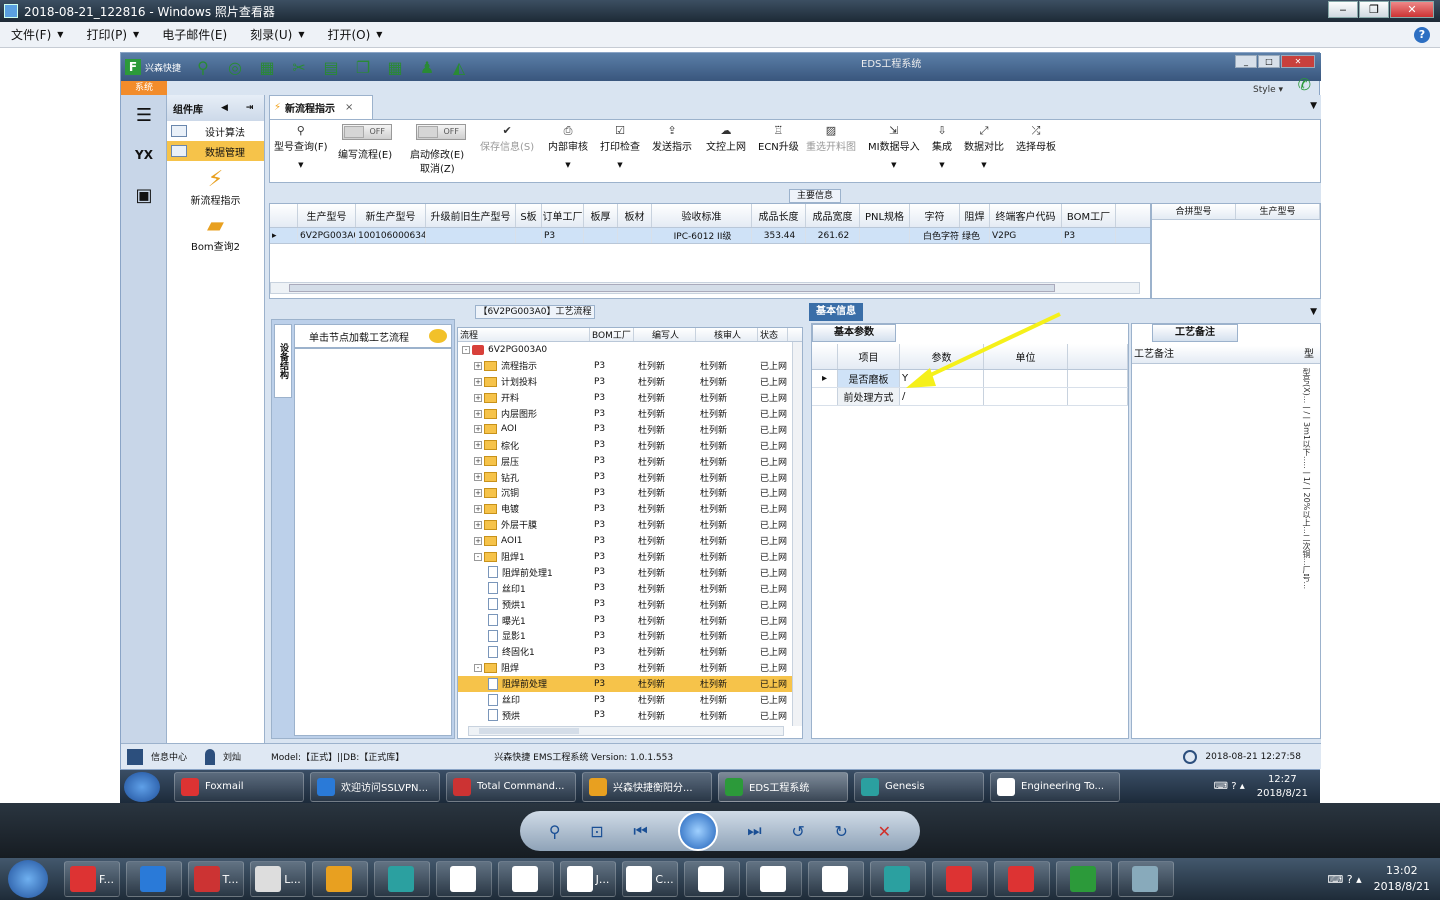  Describe the element at coordinates (630, 604) in the screenshot. I see `tree-node: 预烘1 P3 杜列新 杜列新 已上网` at that location.